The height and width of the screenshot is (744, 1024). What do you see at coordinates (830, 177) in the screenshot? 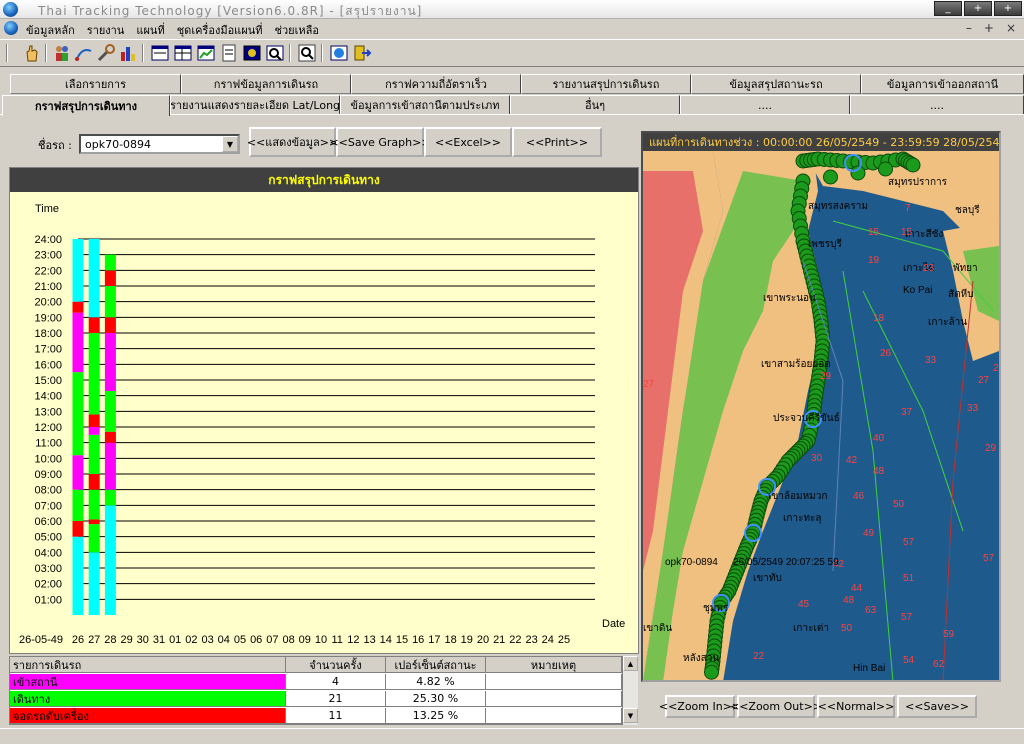
I see `track-point` at bounding box center [830, 177].